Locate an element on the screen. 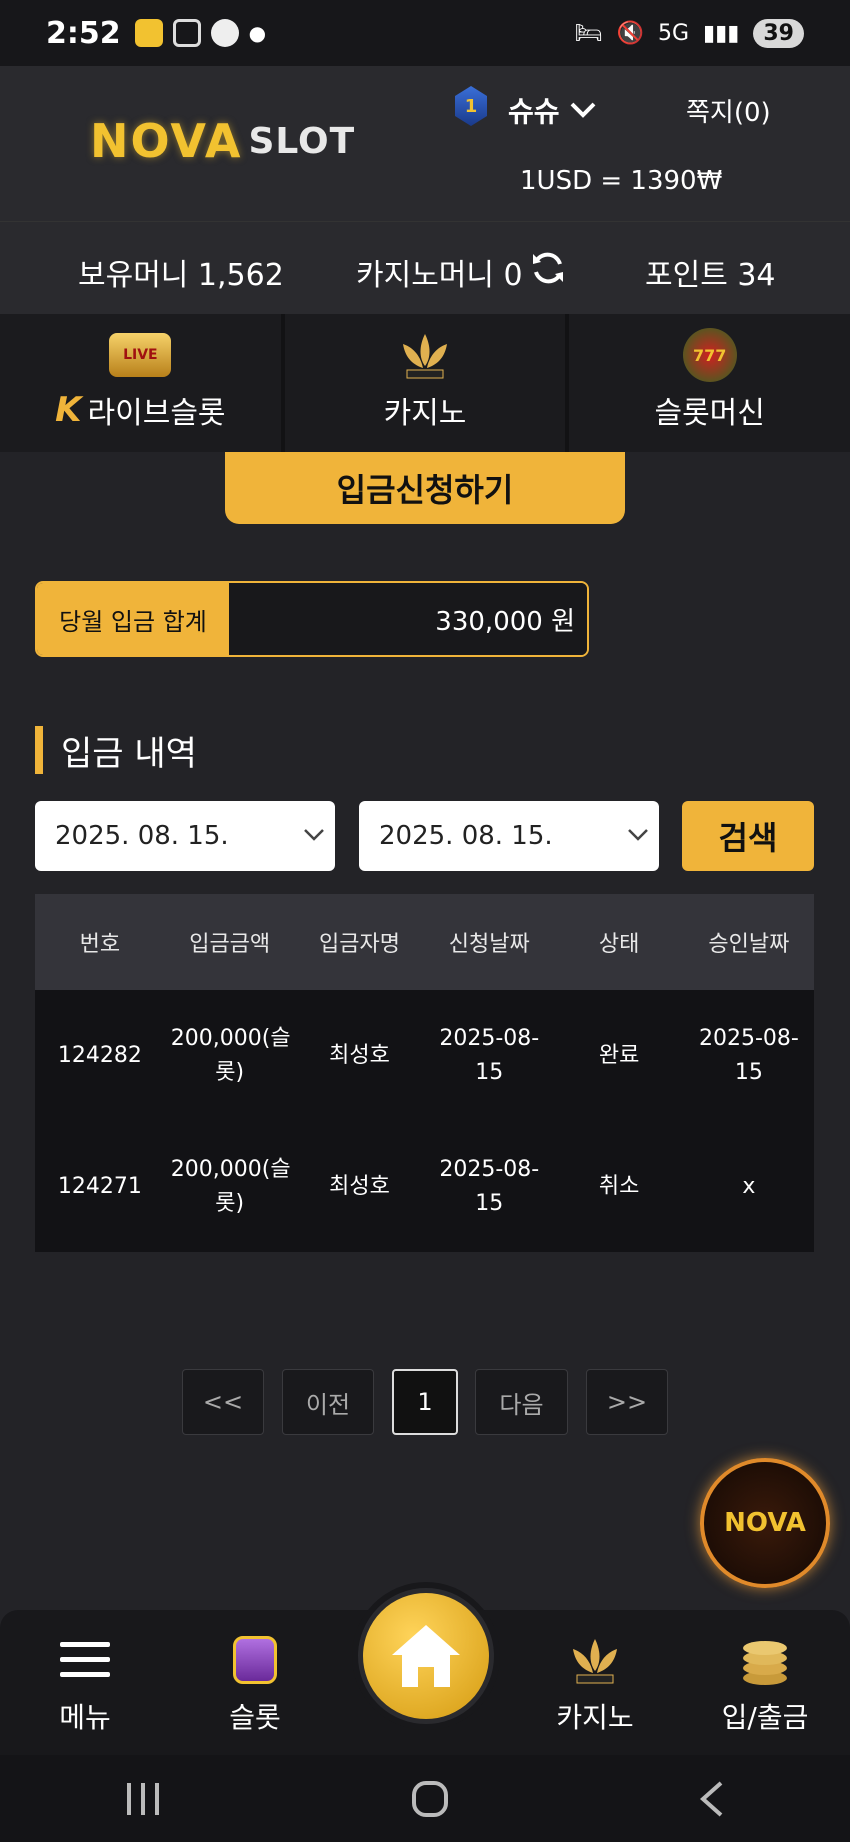 This screenshot has width=850, height=1842. date-from-value: 2025. 08. 15. is located at coordinates (142, 836).